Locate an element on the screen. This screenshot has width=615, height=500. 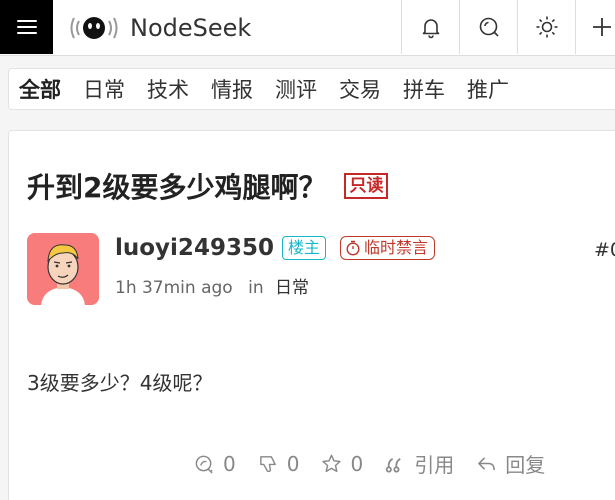
dislike-count: 0 is located at coordinates (293, 463).